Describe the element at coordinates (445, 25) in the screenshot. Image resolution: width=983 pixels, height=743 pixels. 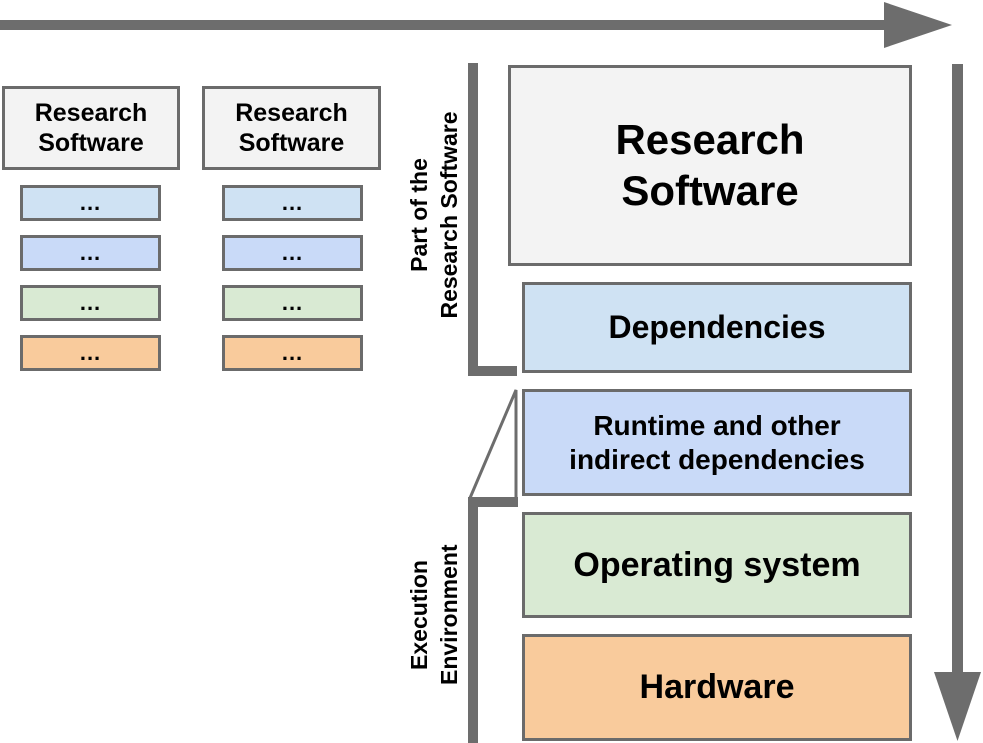
I see `horizontal-arrow-shaft` at that location.